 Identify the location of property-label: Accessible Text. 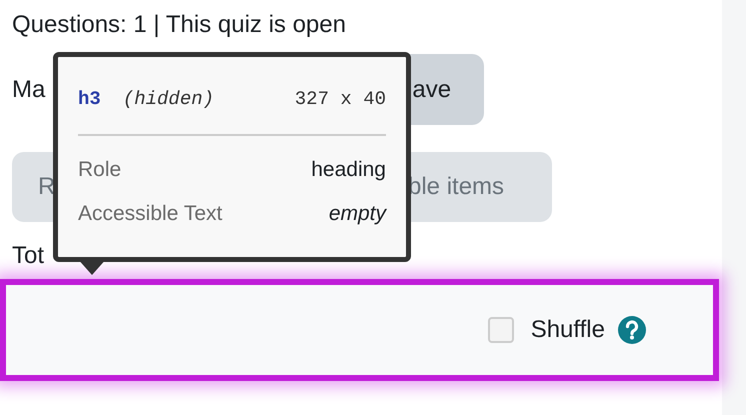
(150, 213).